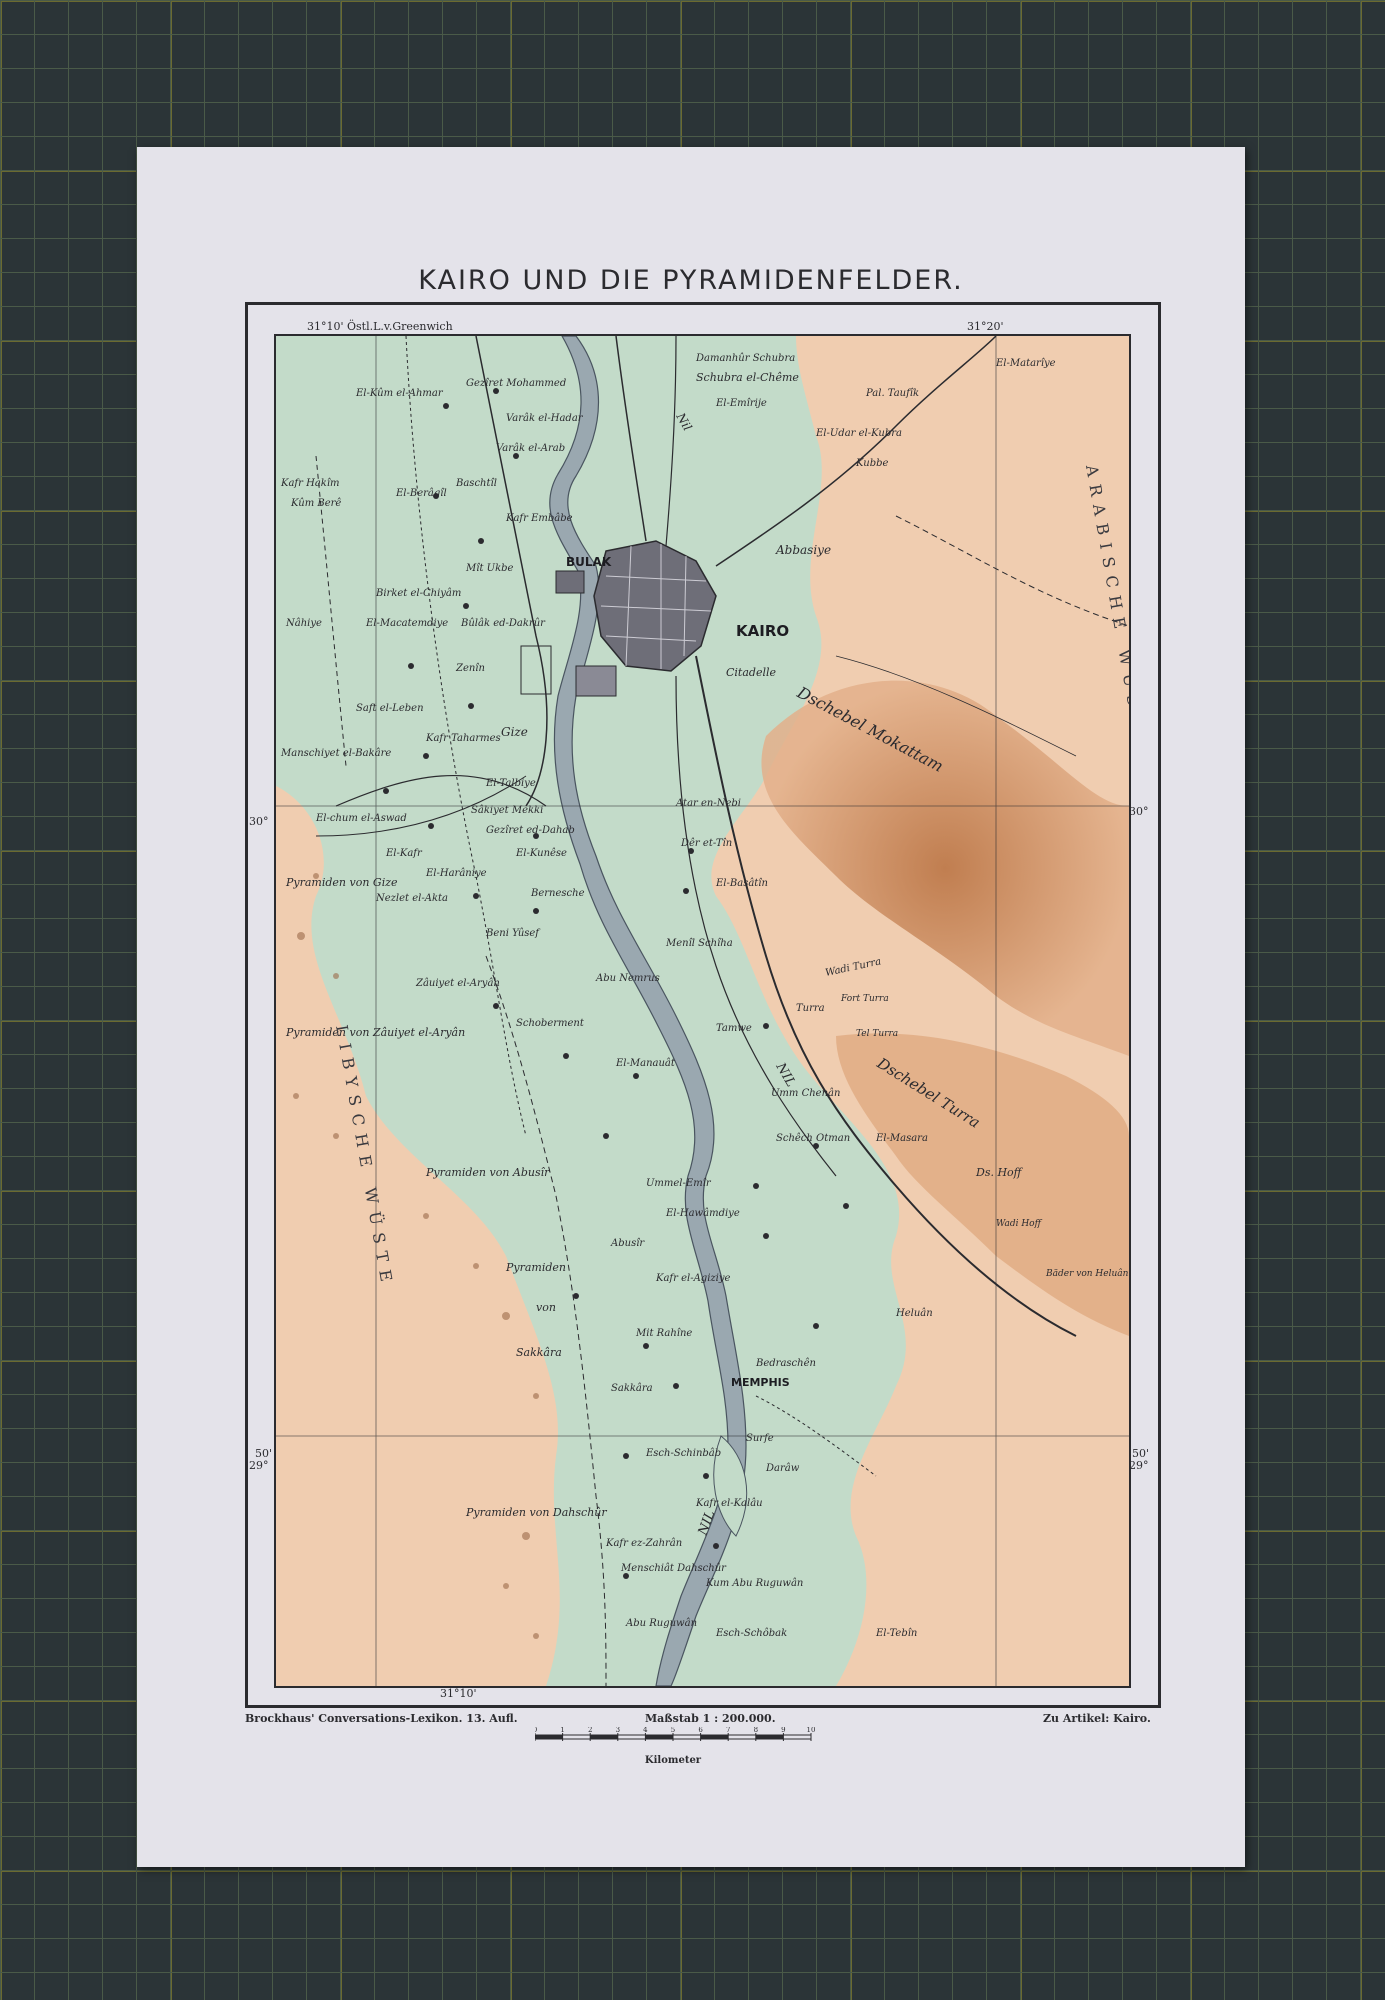 The image size is (1385, 2000). Describe the element at coordinates (315, 503) in the screenshot. I see `label-kum-bere: Kûm Berê` at that location.